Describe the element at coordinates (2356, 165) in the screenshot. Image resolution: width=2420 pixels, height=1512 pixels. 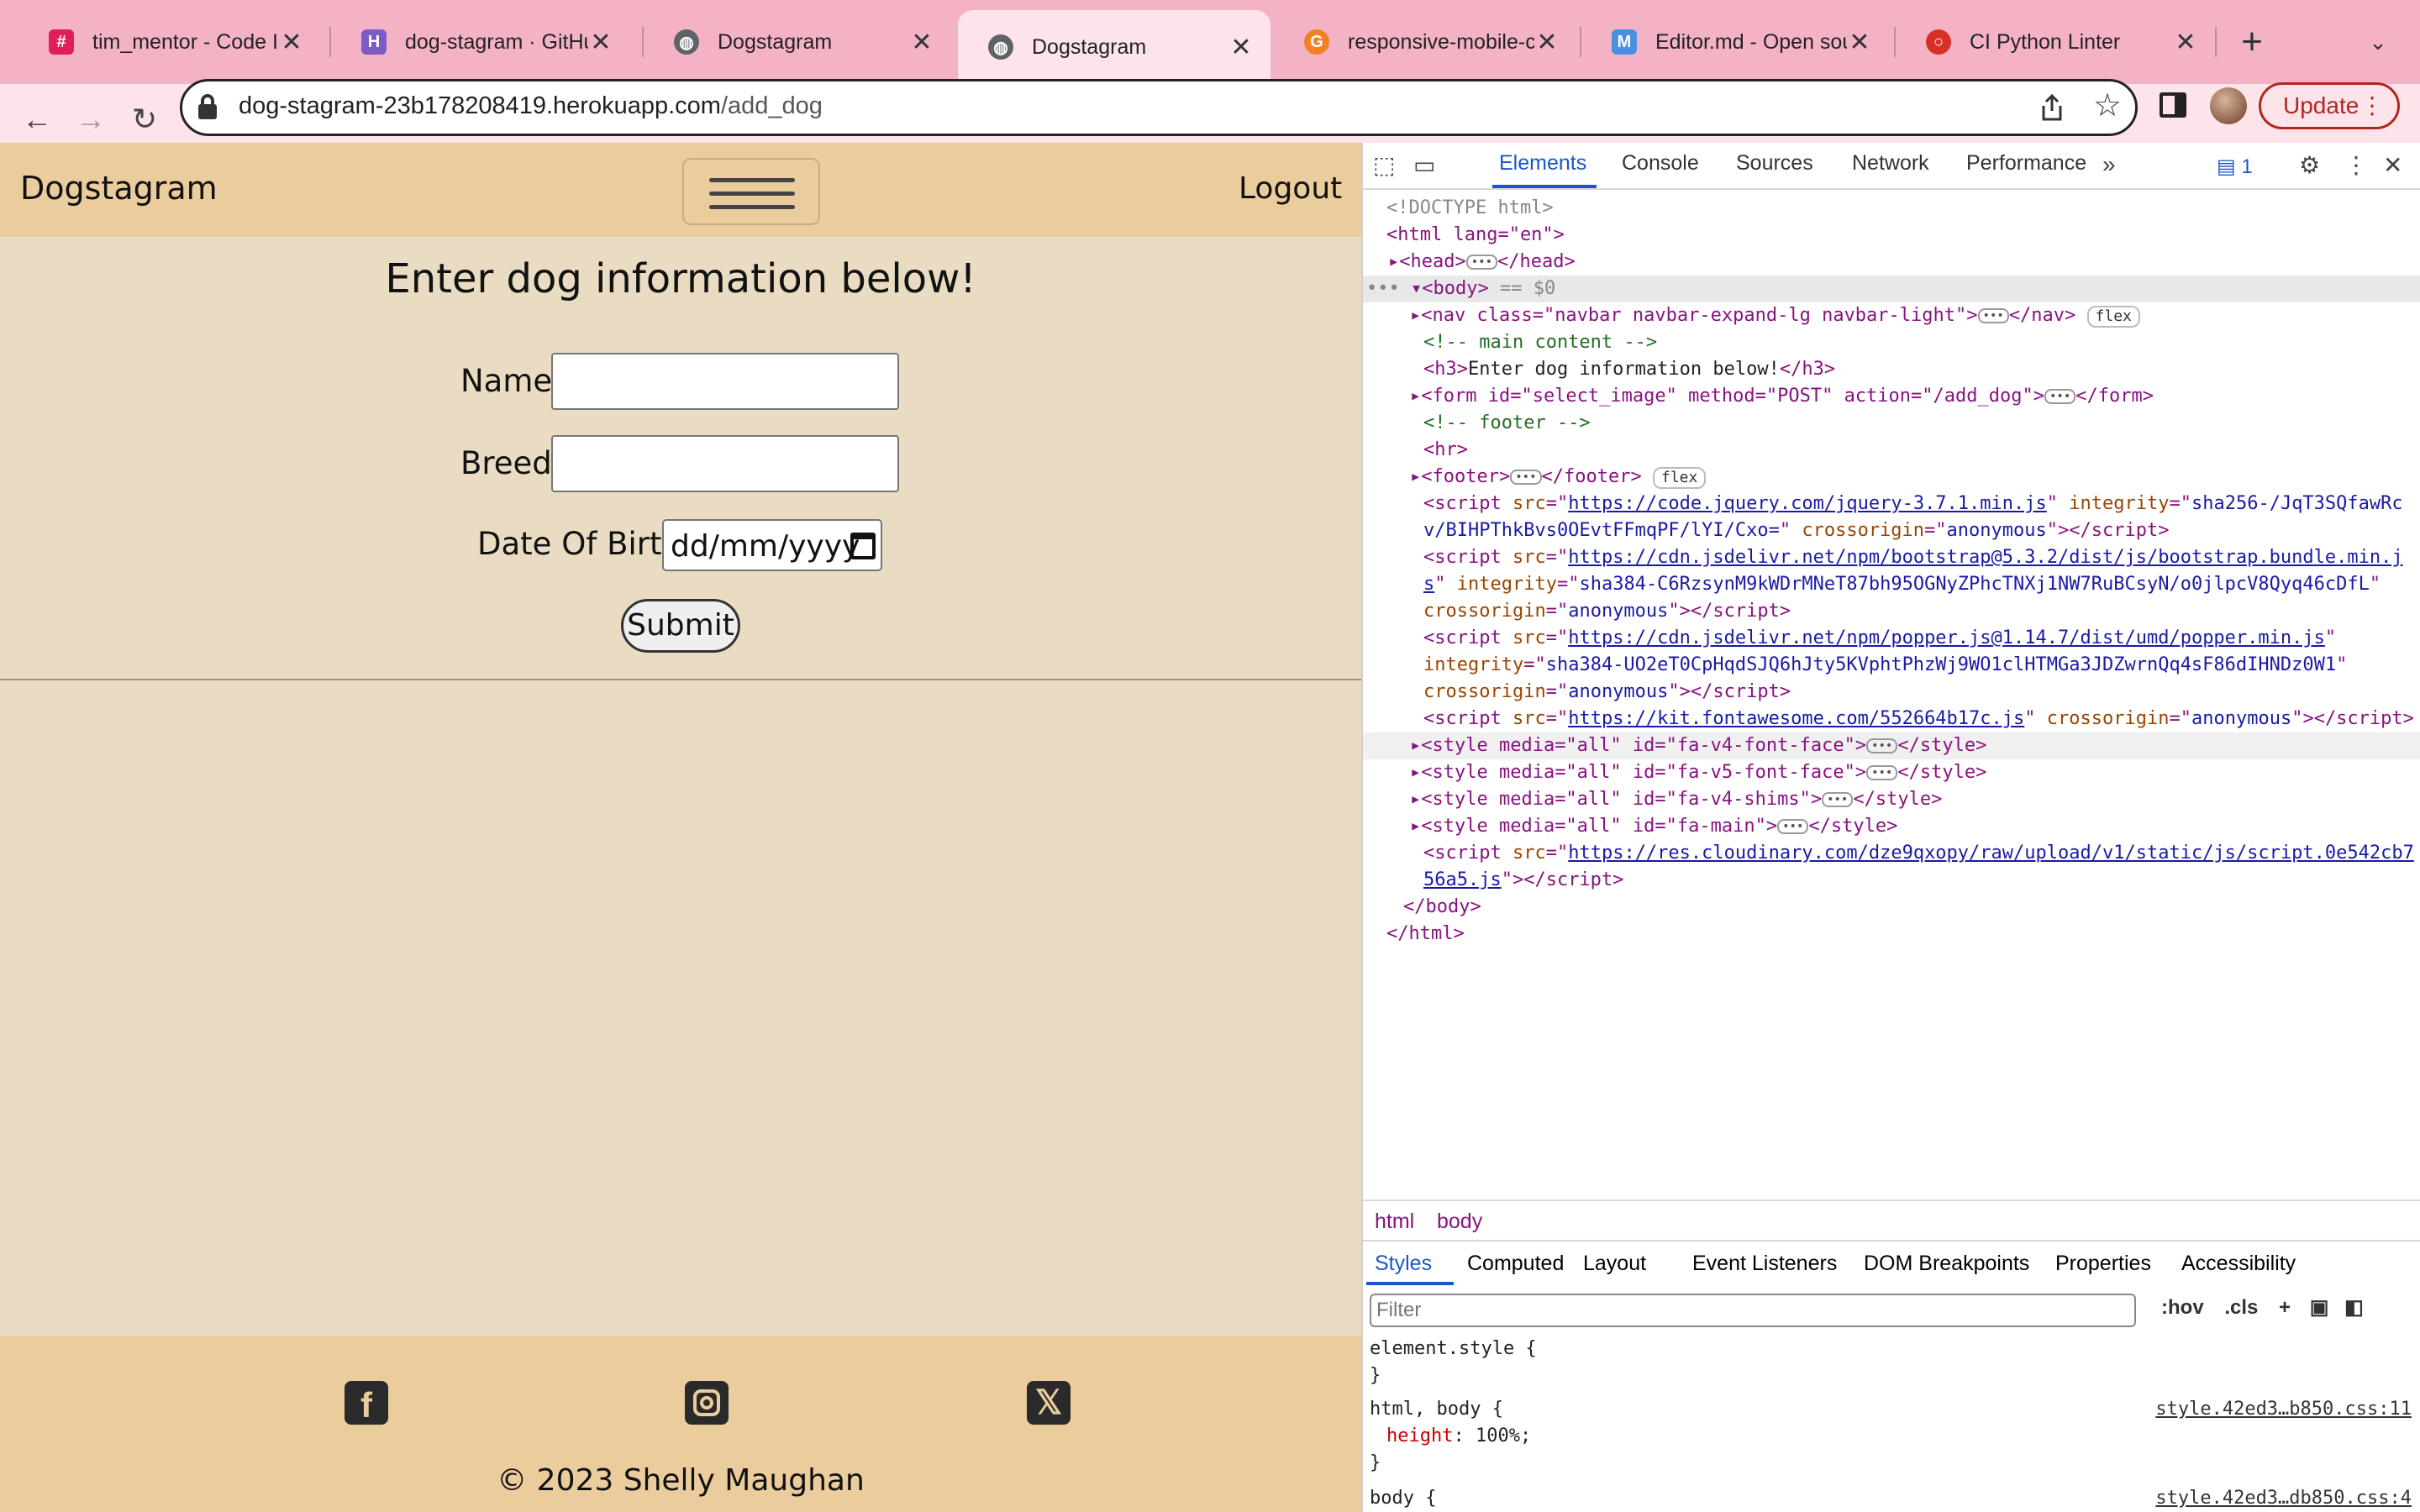
I see `more-vert-icon: ⋮` at that location.